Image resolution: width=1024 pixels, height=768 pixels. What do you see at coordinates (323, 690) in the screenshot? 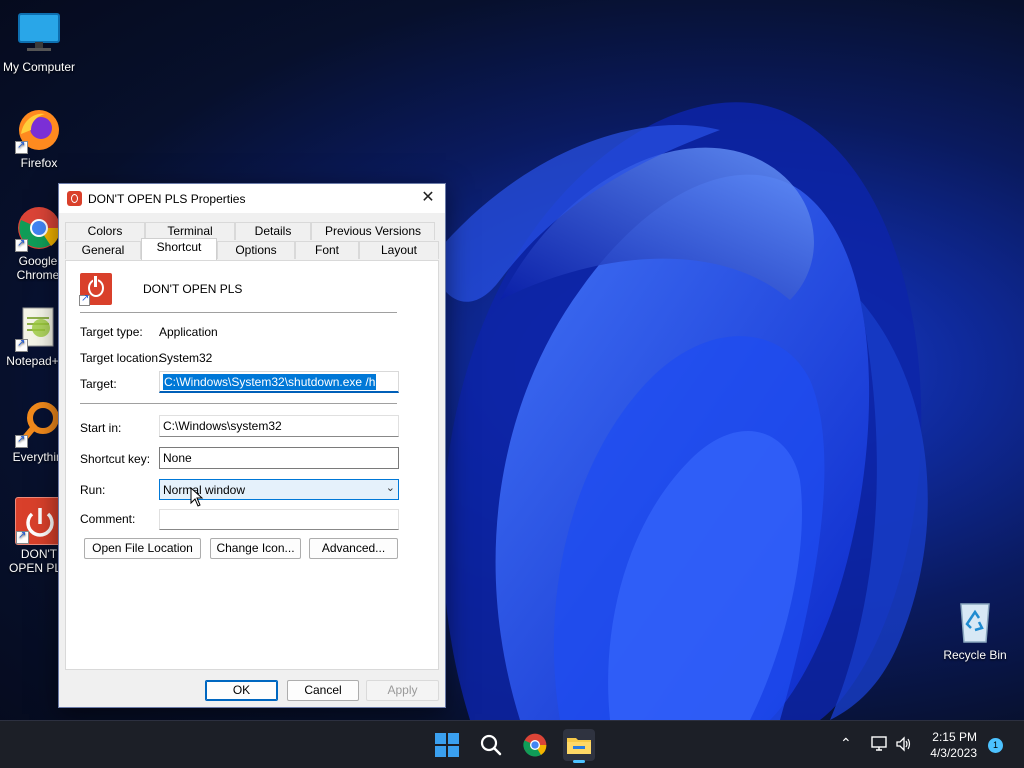
I see `cancel-button: Cancel` at bounding box center [323, 690].